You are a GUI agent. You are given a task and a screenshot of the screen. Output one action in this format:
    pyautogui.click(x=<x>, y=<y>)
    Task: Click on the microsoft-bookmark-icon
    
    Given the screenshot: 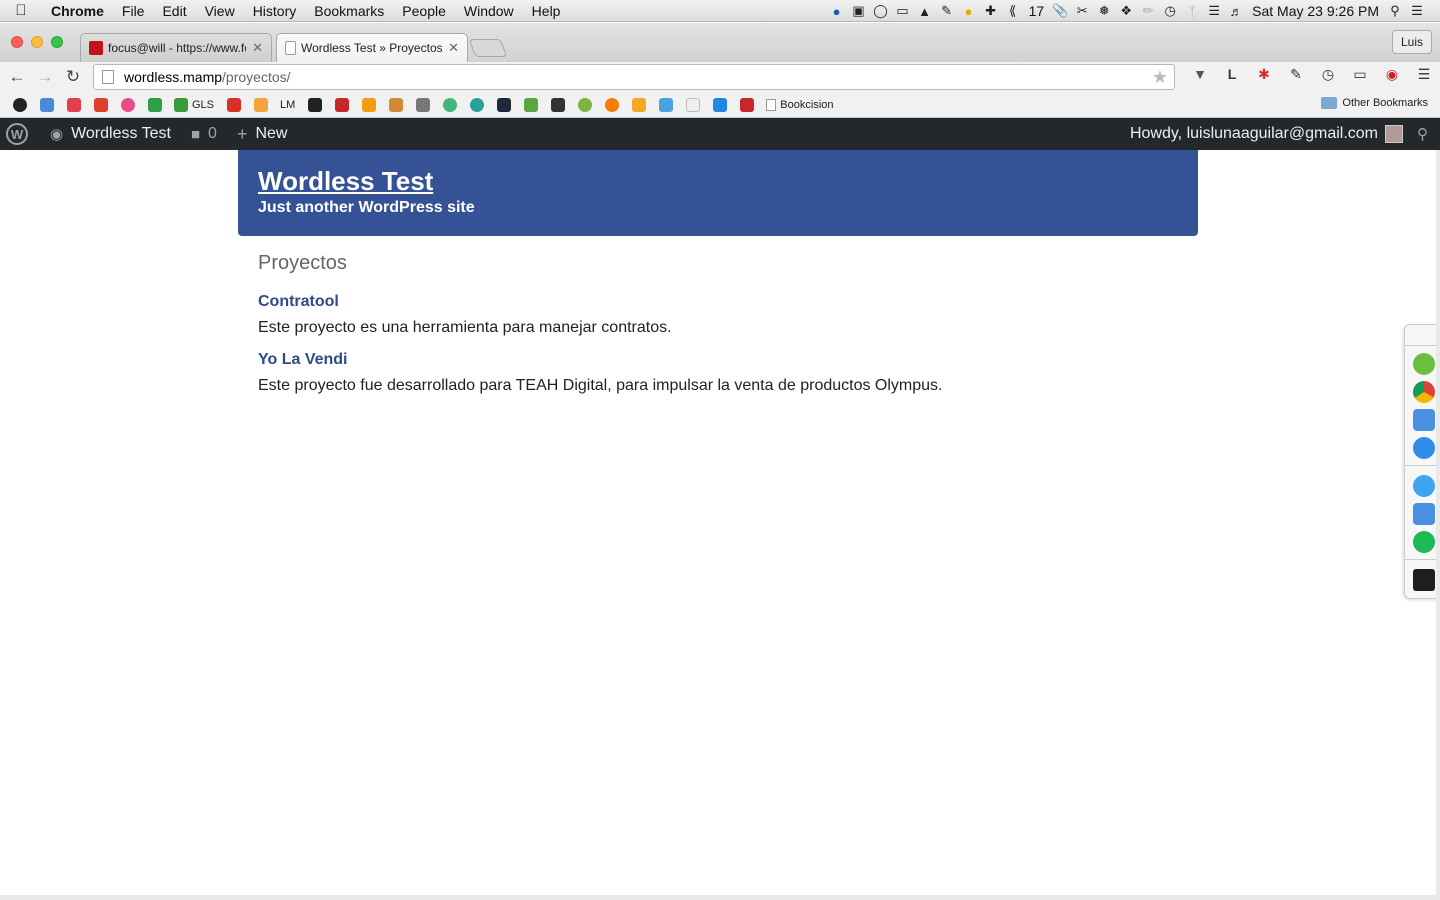 What is the action you would take?
    pyautogui.click(x=260, y=105)
    